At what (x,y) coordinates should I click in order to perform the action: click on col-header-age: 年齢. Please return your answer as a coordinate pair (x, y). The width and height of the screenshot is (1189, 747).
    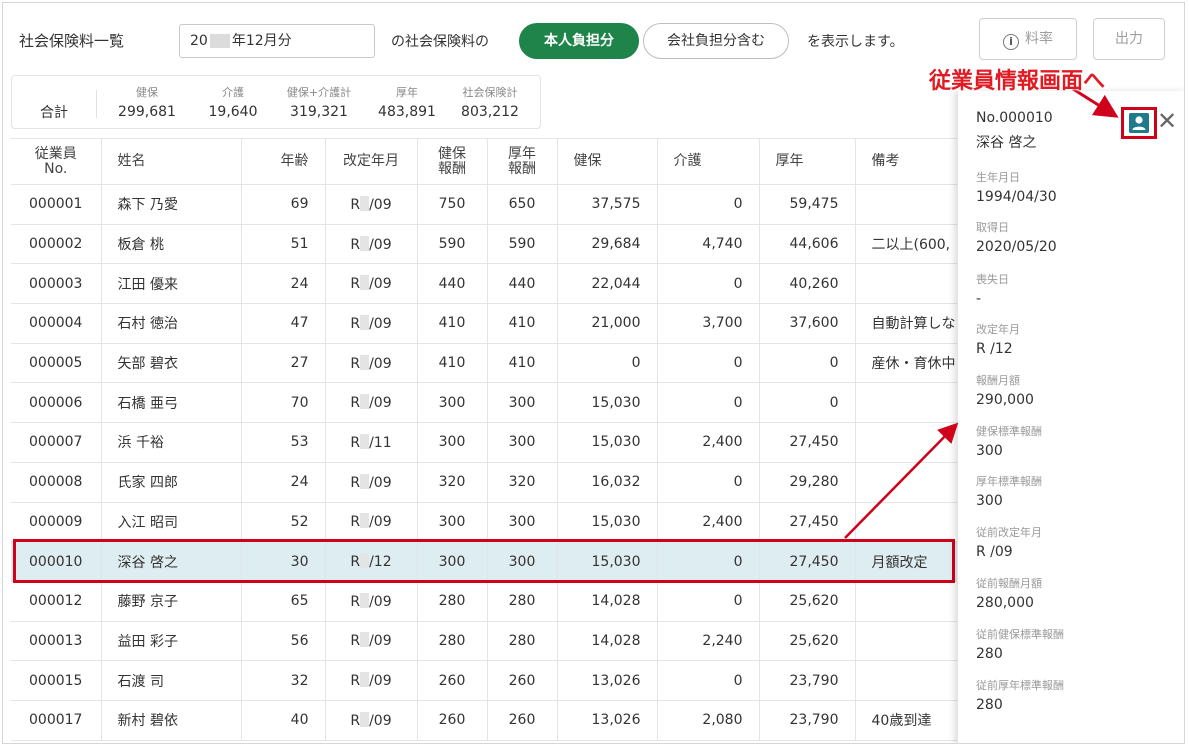
    Looking at the image, I should click on (283, 161).